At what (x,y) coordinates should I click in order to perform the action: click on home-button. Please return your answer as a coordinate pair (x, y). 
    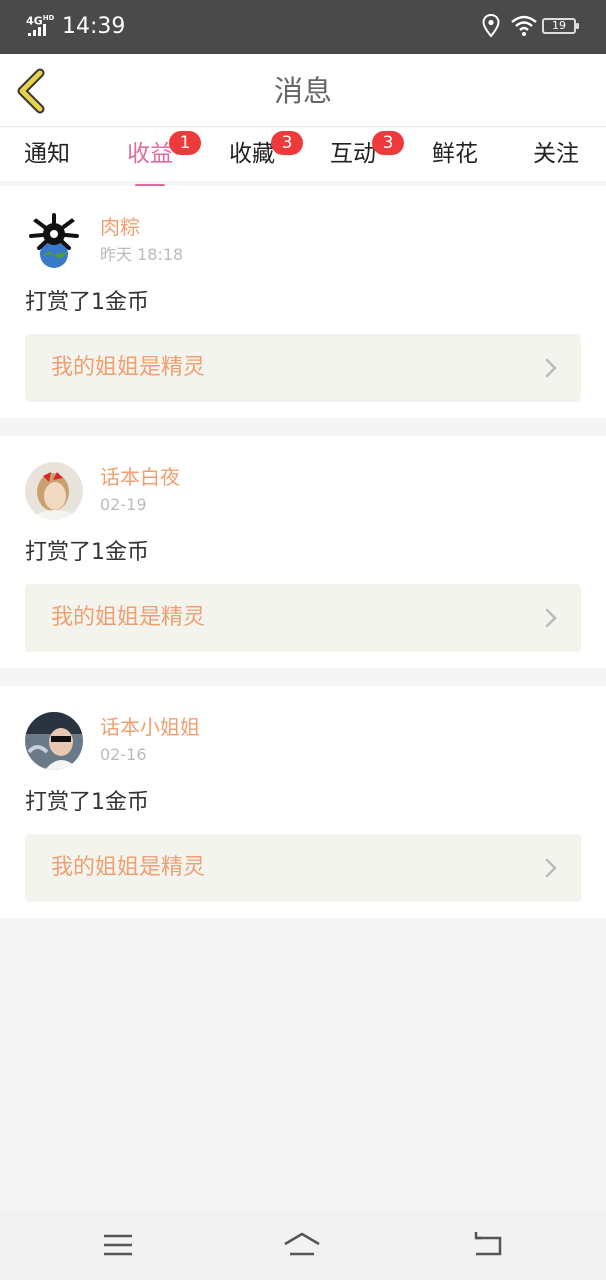
    Looking at the image, I should click on (302, 1245).